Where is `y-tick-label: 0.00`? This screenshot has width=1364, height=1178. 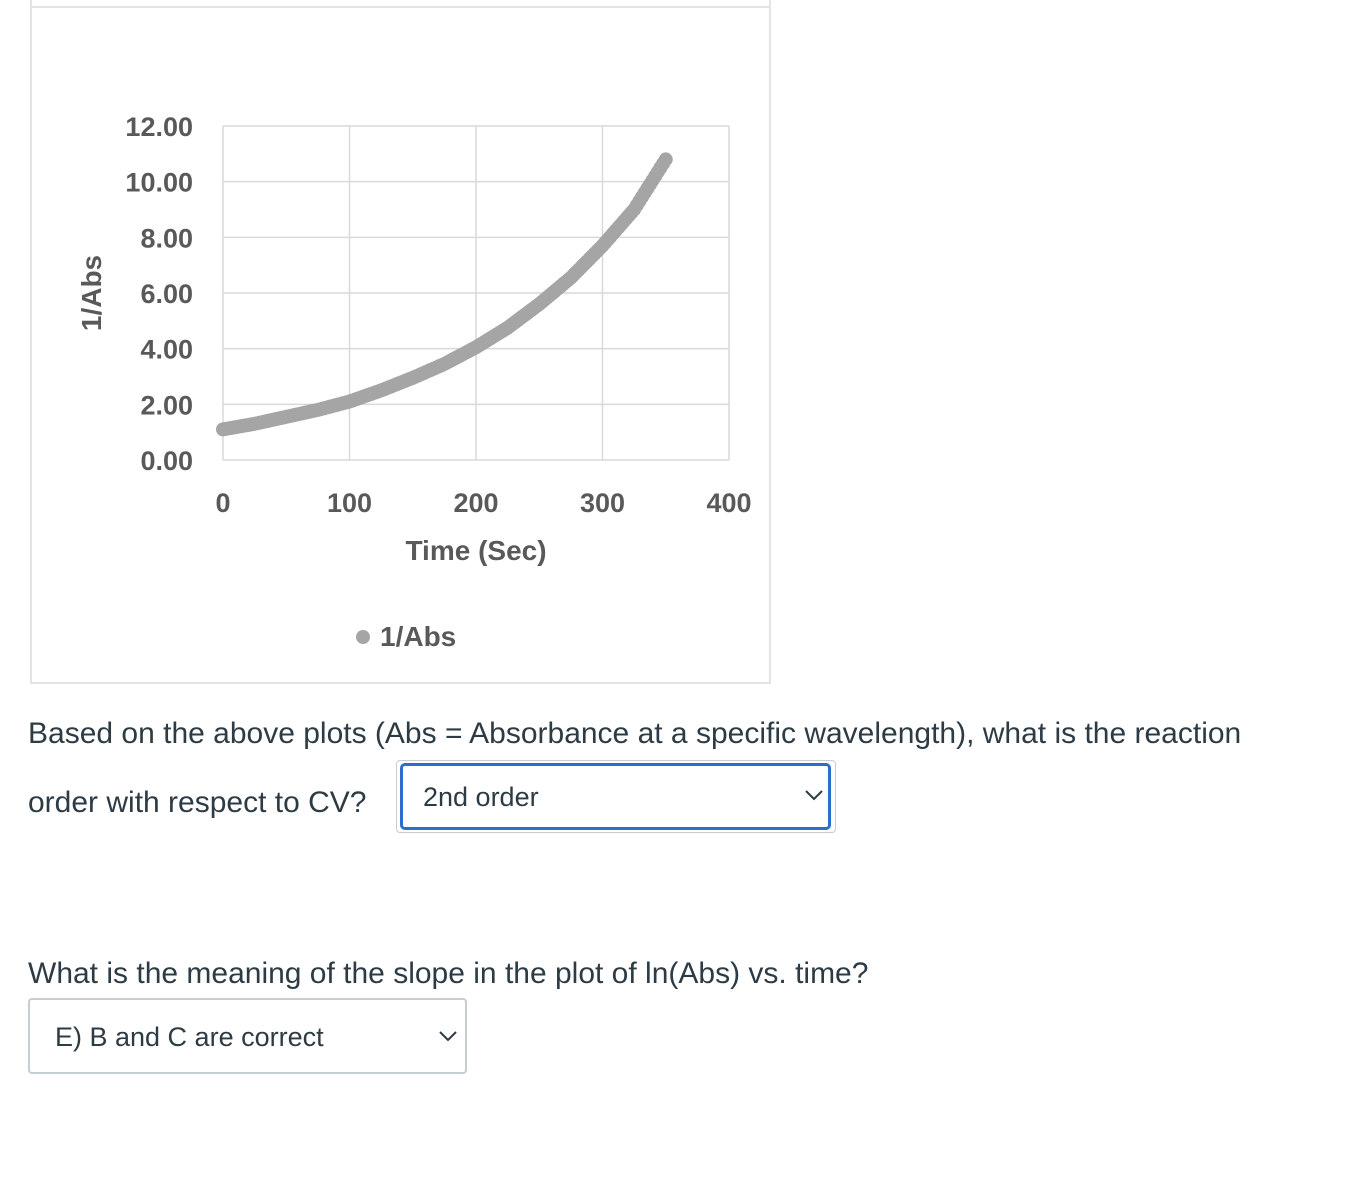
y-tick-label: 0.00 is located at coordinates (166, 461).